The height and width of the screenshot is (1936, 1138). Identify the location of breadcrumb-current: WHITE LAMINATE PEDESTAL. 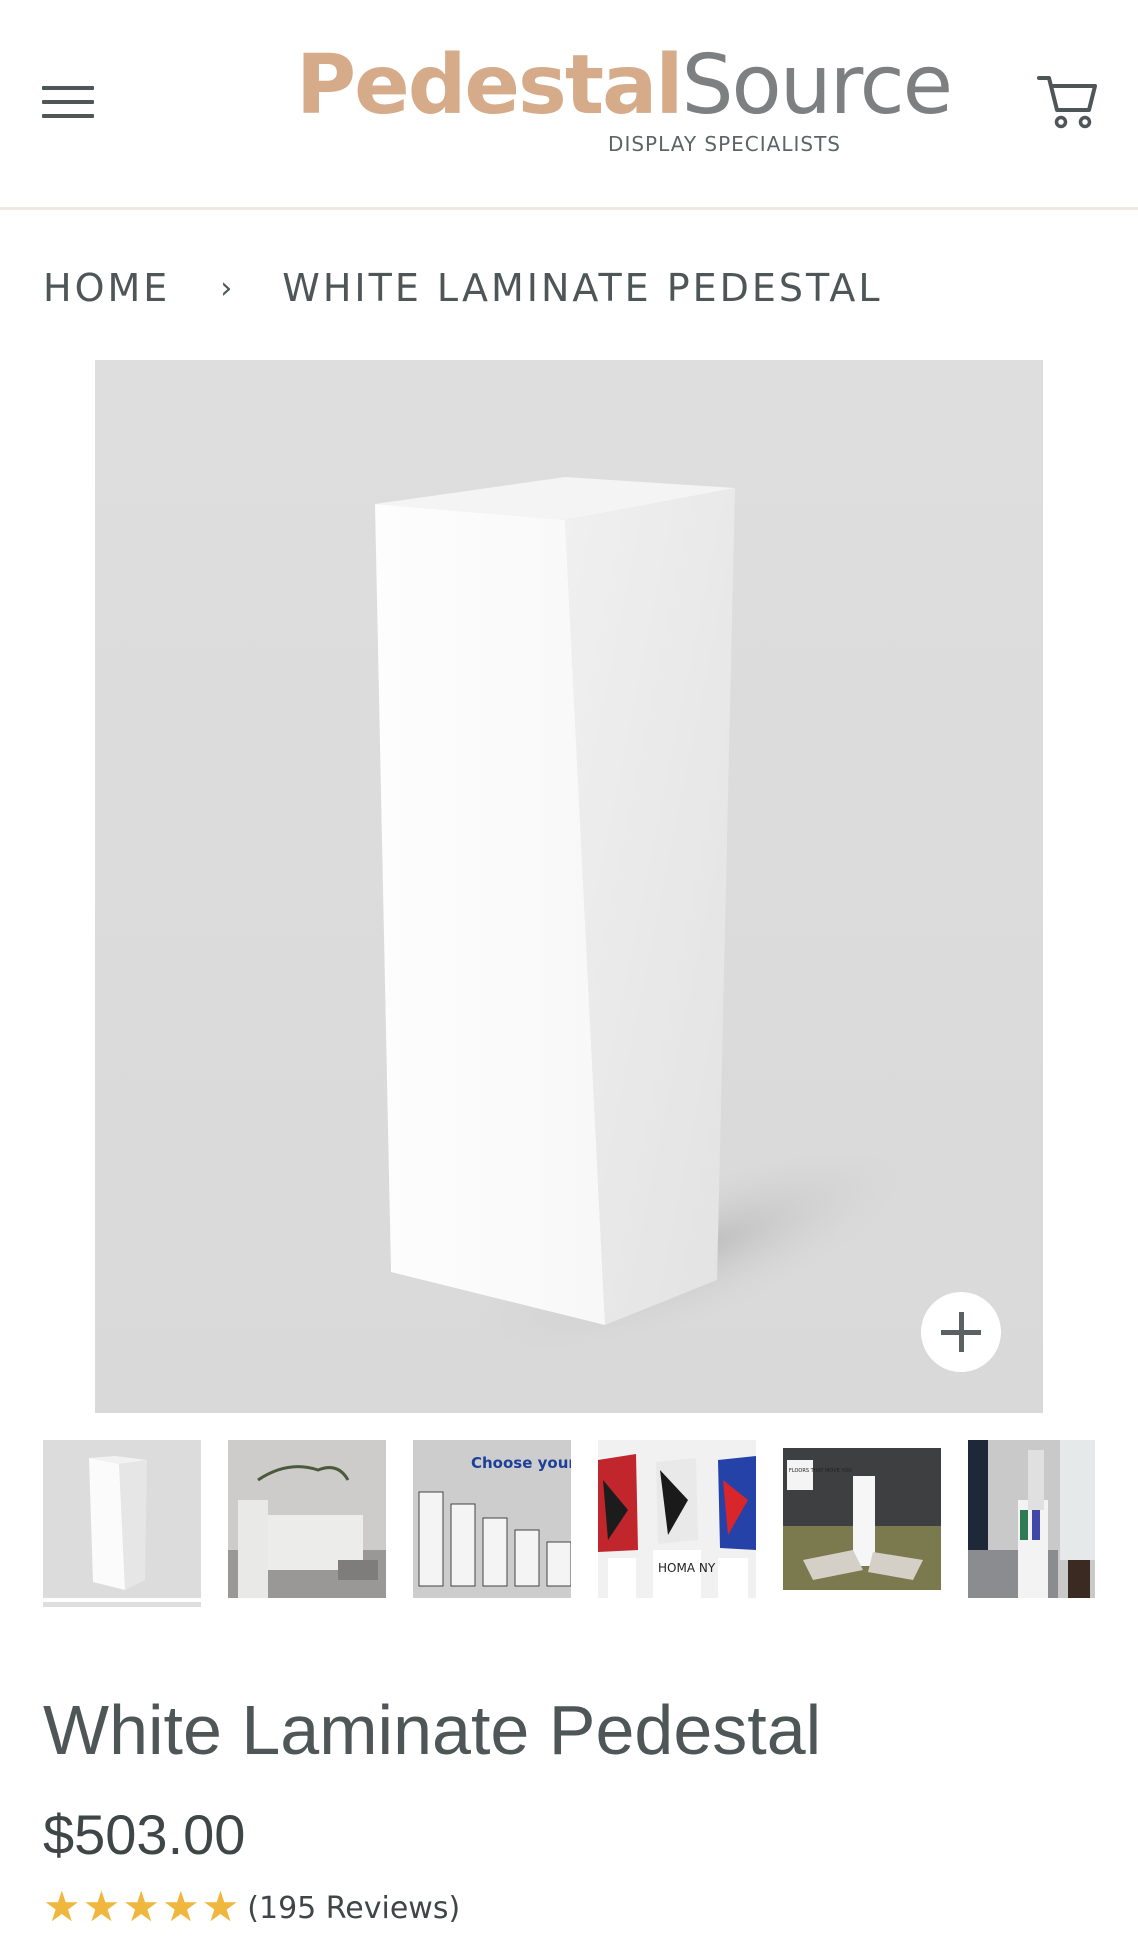
(582, 288).